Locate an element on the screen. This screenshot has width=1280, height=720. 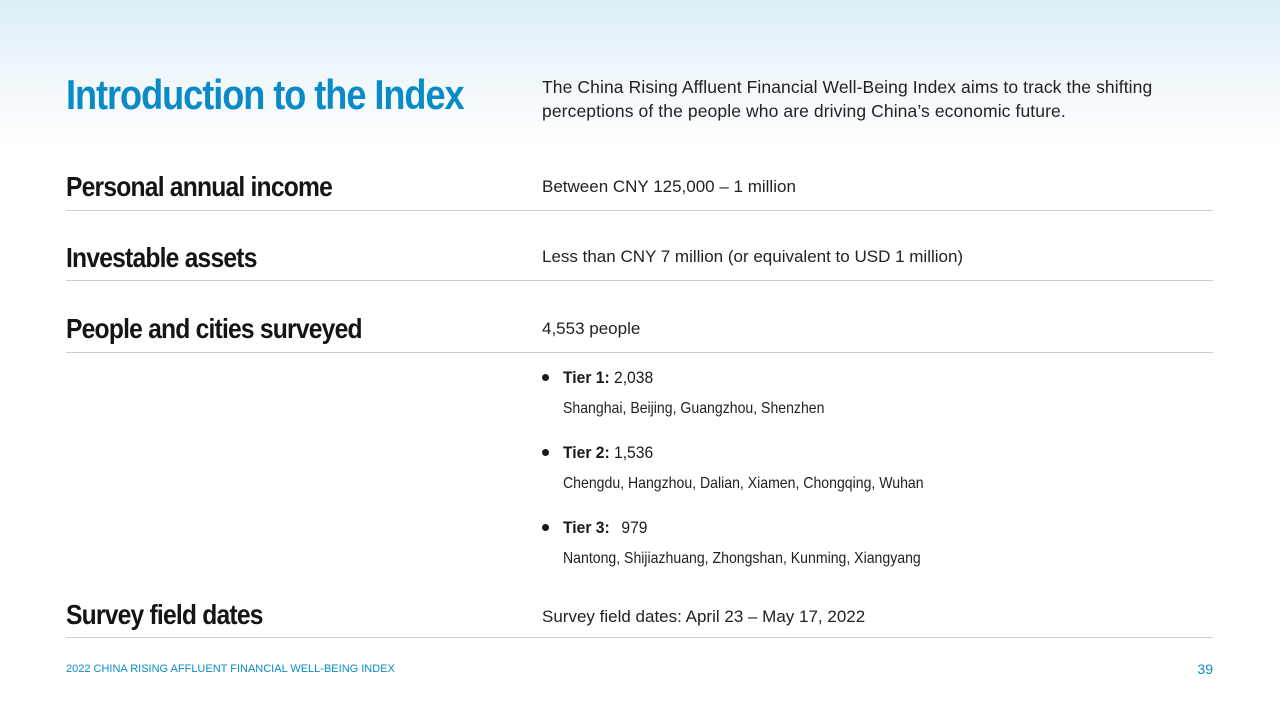
tier-cities: Shanghai, Beijing, Guangzhou, Shenzhen is located at coordinates (694, 408).